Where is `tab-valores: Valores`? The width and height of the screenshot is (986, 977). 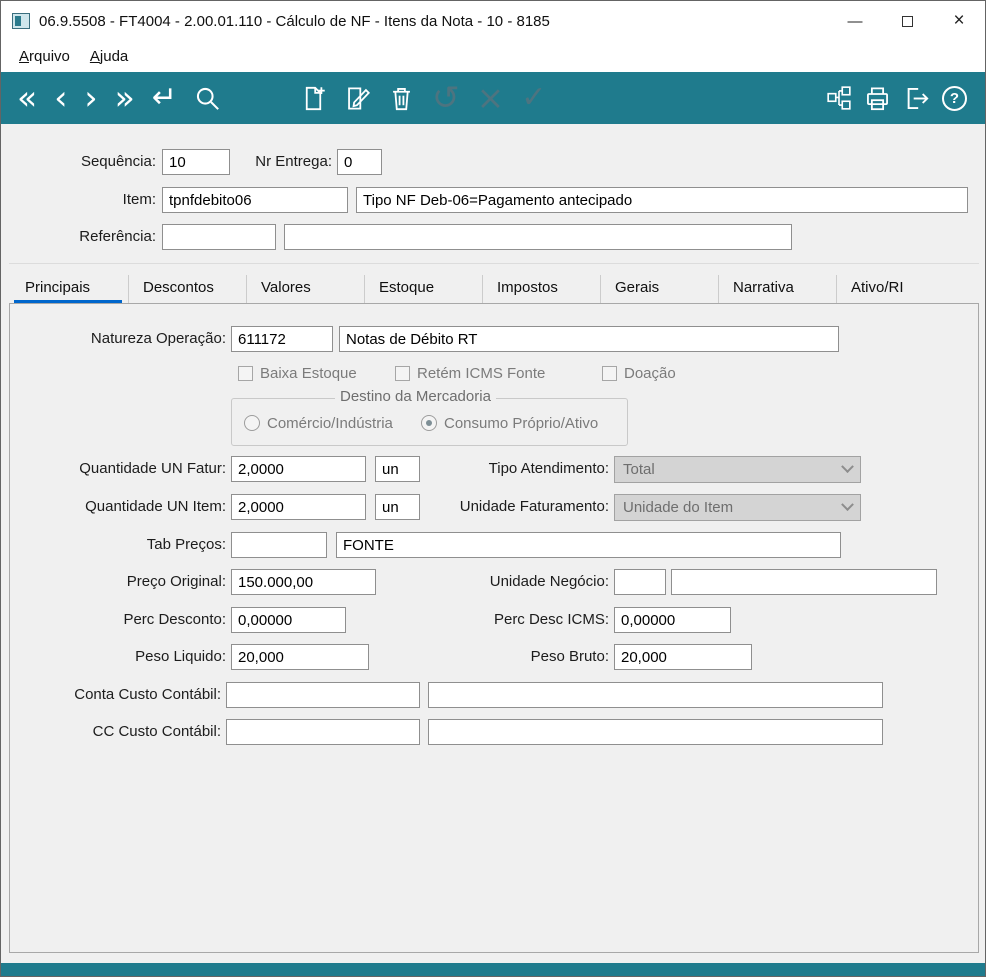
tab-valores: Valores is located at coordinates (306, 289).